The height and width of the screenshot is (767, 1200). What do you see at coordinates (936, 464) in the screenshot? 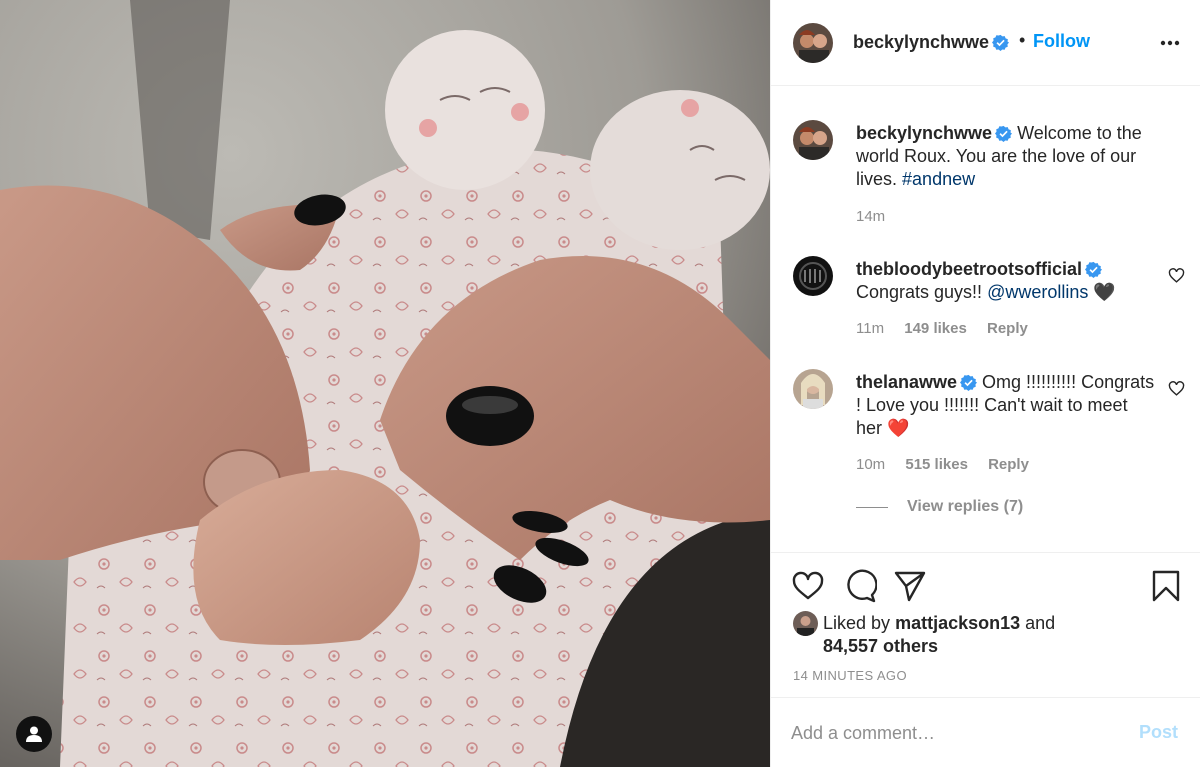
I see `comment-likes: 515 likes` at bounding box center [936, 464].